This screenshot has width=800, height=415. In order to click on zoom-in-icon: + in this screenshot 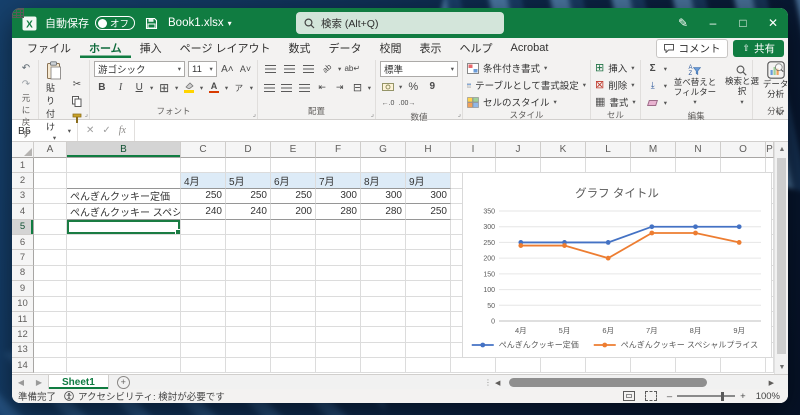, I will do `click(743, 396)`.